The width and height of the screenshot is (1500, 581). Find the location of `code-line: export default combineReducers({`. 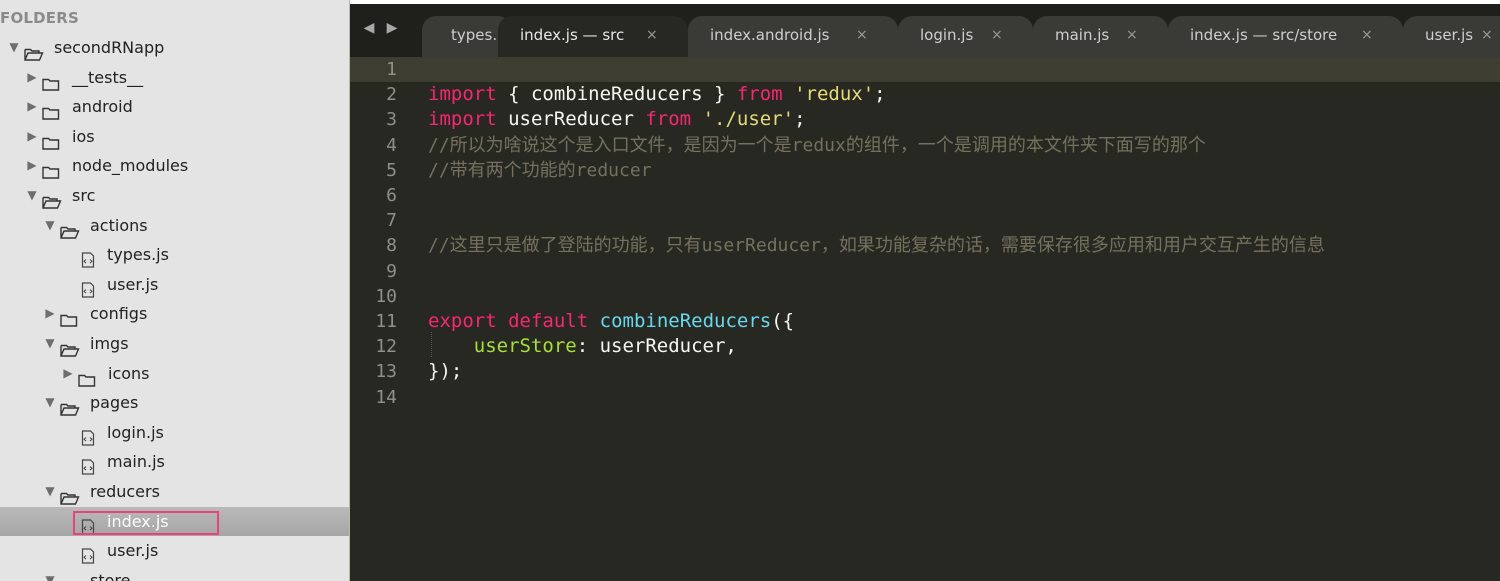

code-line: export default combineReducers({ is located at coordinates (611, 321).